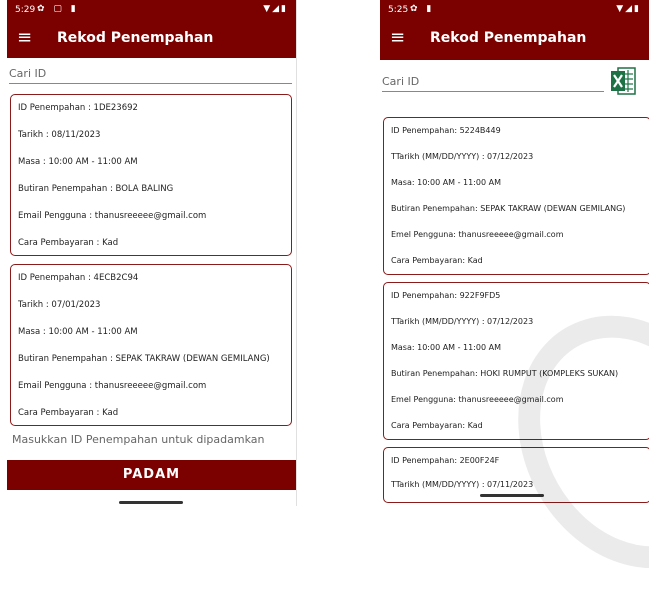 Image resolution: width=649 pixels, height=610 pixels. What do you see at coordinates (151, 475) in the screenshot?
I see `delete-button: PADAM` at bounding box center [151, 475].